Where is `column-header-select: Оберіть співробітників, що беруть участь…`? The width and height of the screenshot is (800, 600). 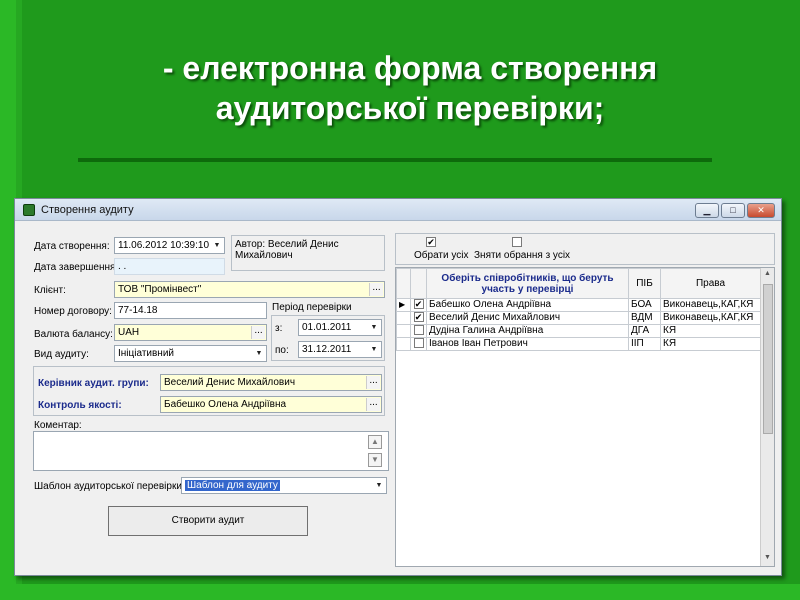
column-header-select: Оберіть співробітників, що беруть участь… is located at coordinates (527, 283).